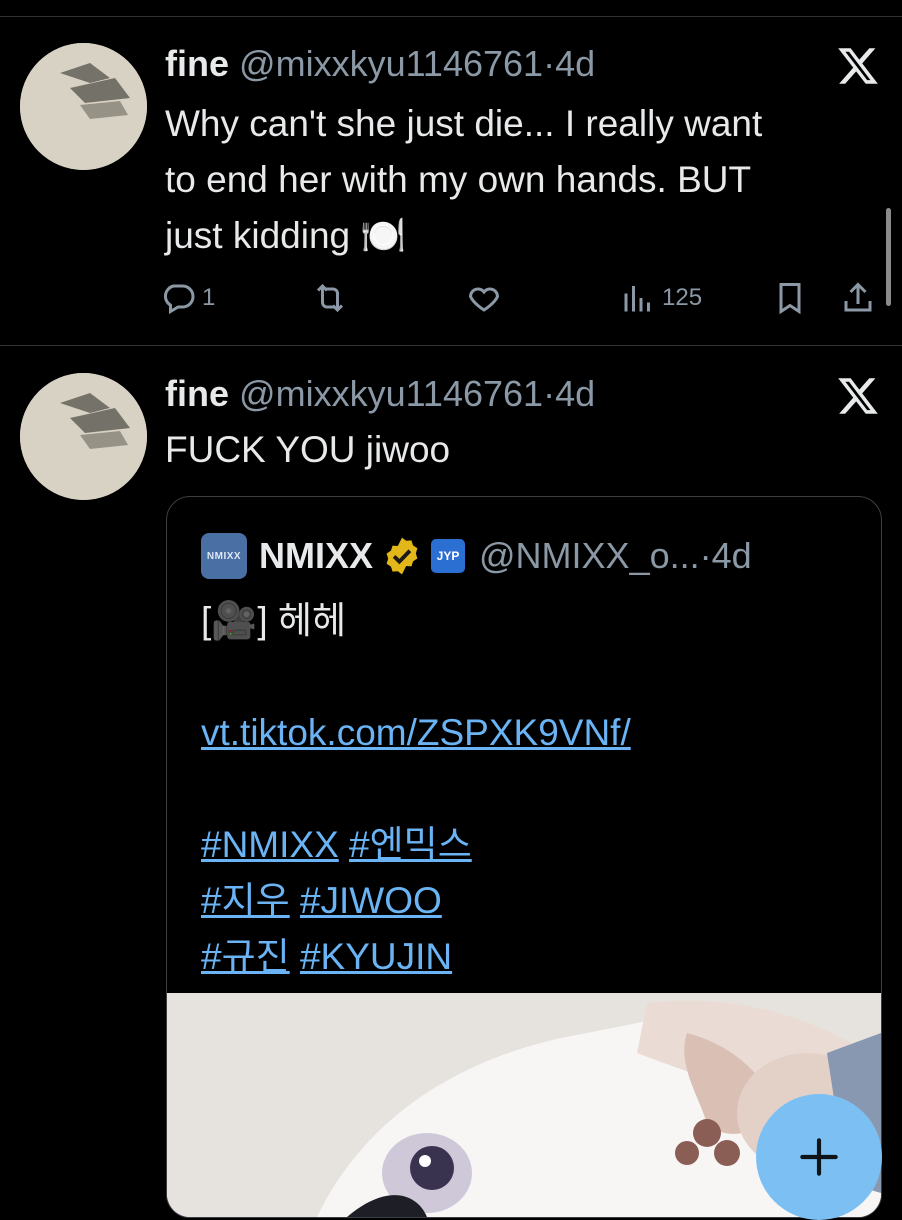 The height and width of the screenshot is (1220, 902). What do you see at coordinates (520, 298) in the screenshot?
I see `action-bar: 1 125` at bounding box center [520, 298].